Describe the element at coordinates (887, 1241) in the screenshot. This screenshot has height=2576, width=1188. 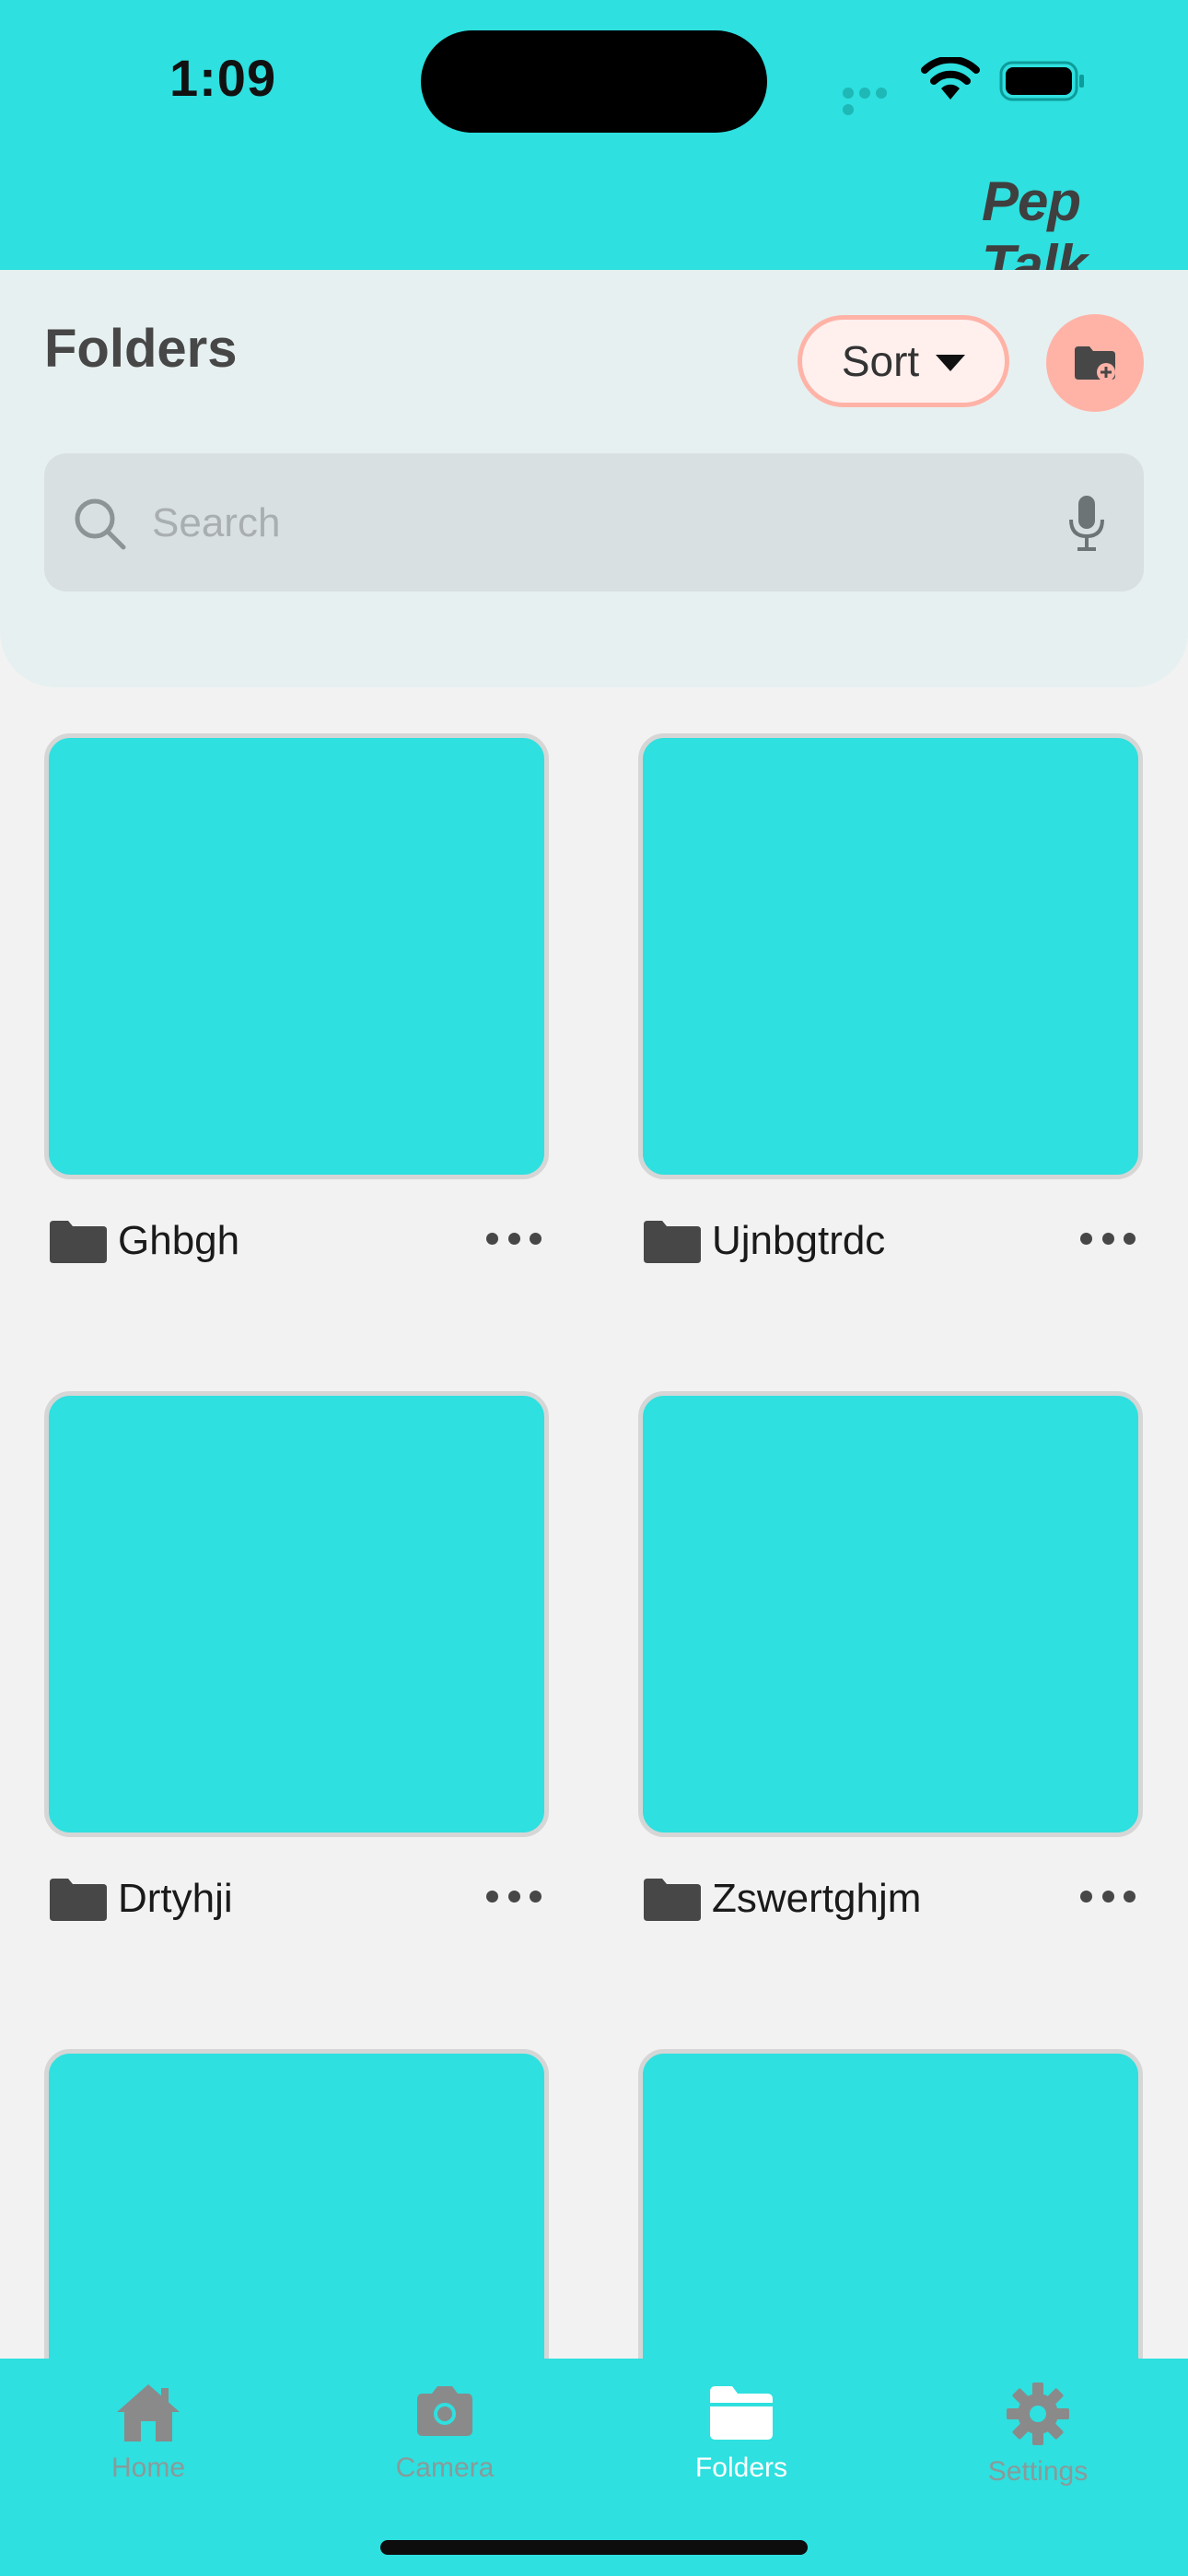
I see `folder-item: Ujnbgtrdc` at that location.